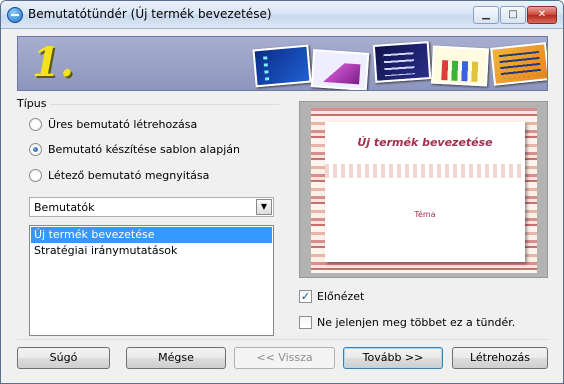 This screenshot has height=384, width=564. Describe the element at coordinates (425, 214) in the screenshot. I see `slide-subtitle: Téma` at that location.